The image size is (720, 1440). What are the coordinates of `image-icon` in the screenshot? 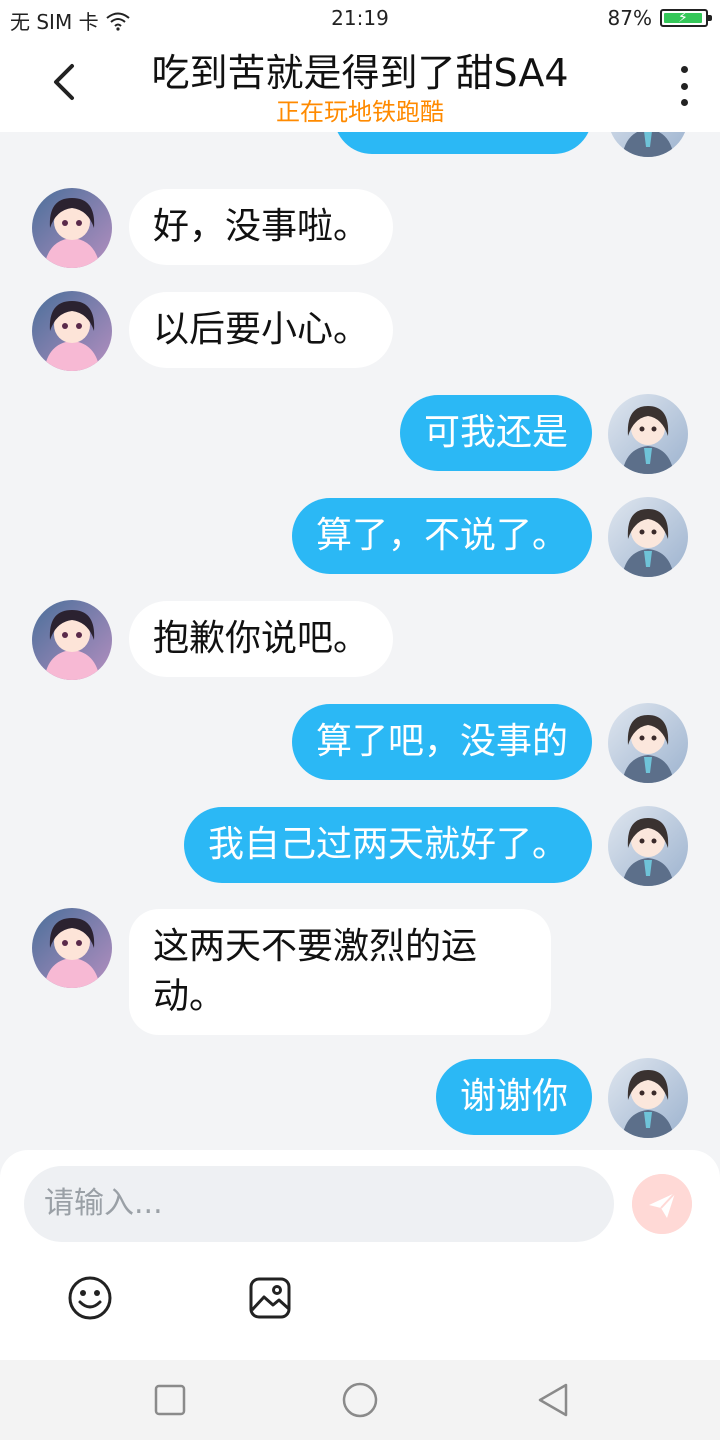 It's located at (270, 1298).